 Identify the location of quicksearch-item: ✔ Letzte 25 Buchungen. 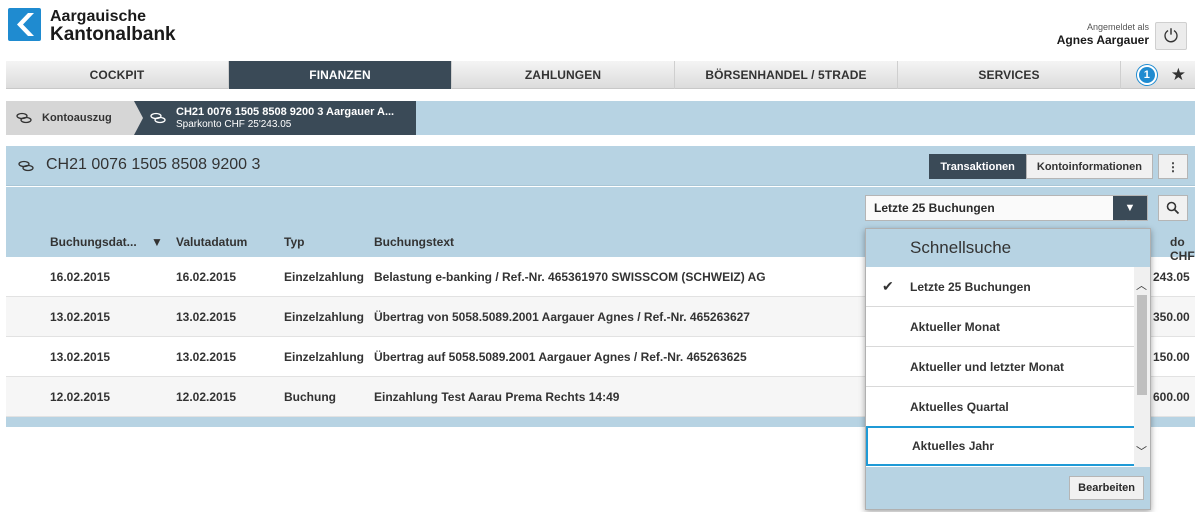
(1001, 287).